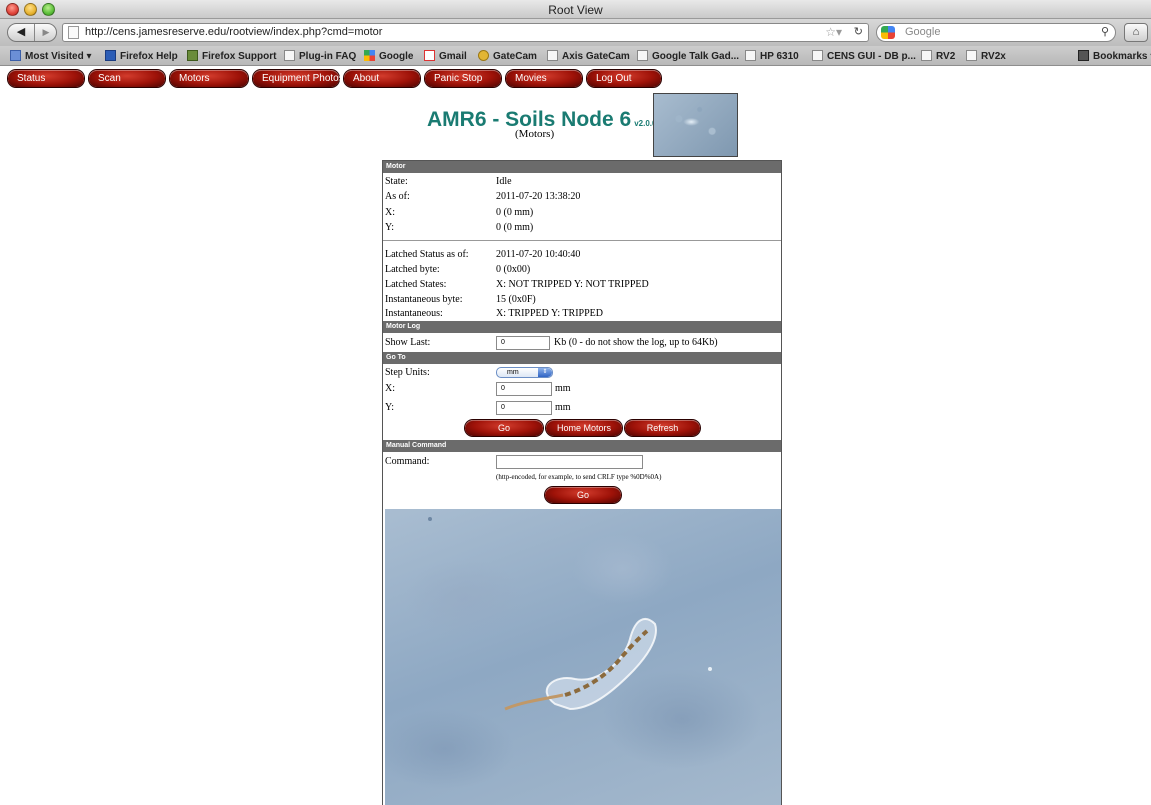 The image size is (1151, 805). I want to click on bookmark-plugin-faq: Plug-in FAQ, so click(320, 56).